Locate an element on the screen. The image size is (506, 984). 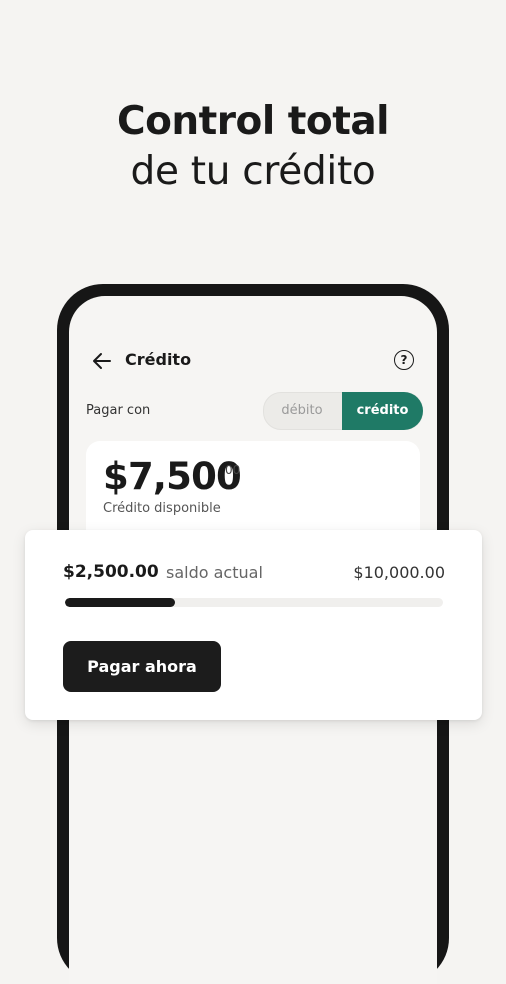
page-title: Crédito is located at coordinates (158, 359).